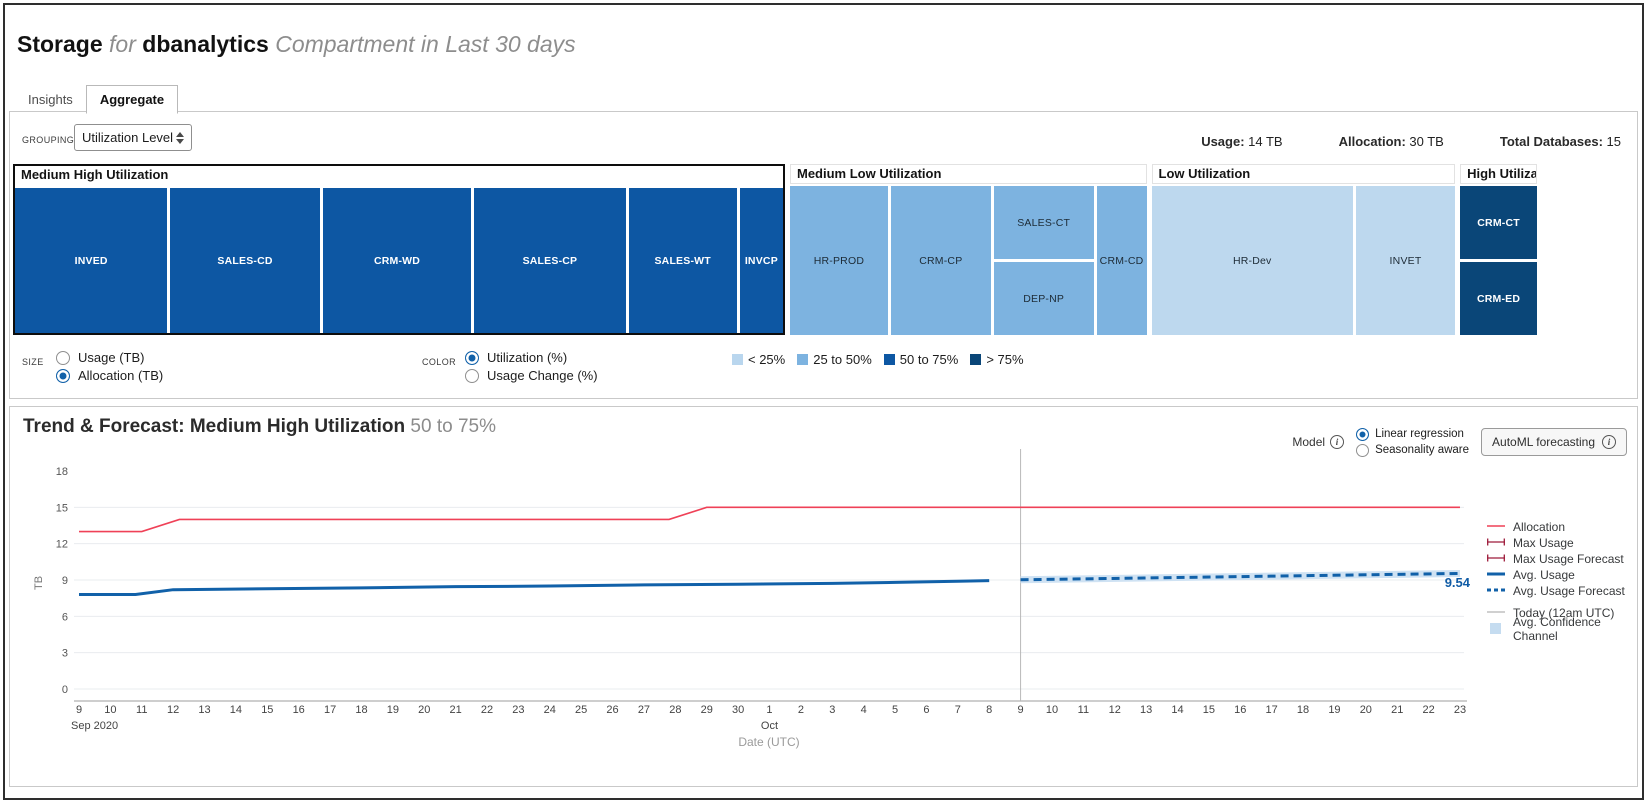 Image resolution: width=1647 pixels, height=803 pixels. Describe the element at coordinates (682, 260) in the screenshot. I see `treemap-cell-sales-wt: SALES-WT` at that location.